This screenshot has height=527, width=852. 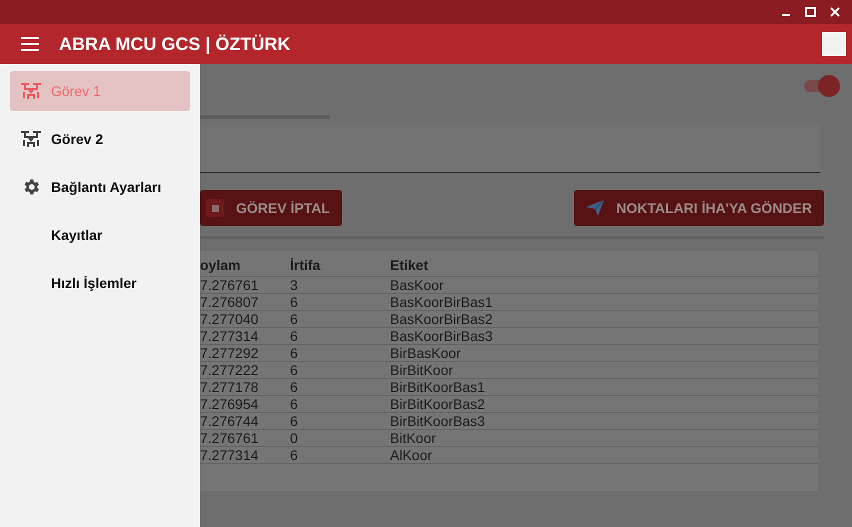 I want to click on menu-icon, so click(x=30, y=44).